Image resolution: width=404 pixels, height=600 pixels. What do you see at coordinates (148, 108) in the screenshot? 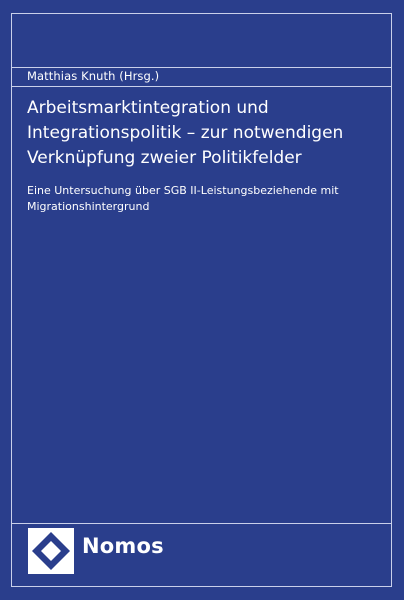
I see `title-line: Arbeitsmarktintegration und` at bounding box center [148, 108].